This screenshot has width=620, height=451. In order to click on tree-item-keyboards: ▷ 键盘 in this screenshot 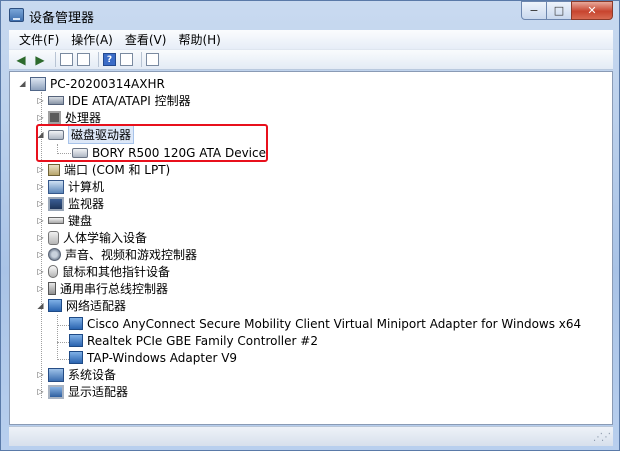, I will do `click(64, 220)`.